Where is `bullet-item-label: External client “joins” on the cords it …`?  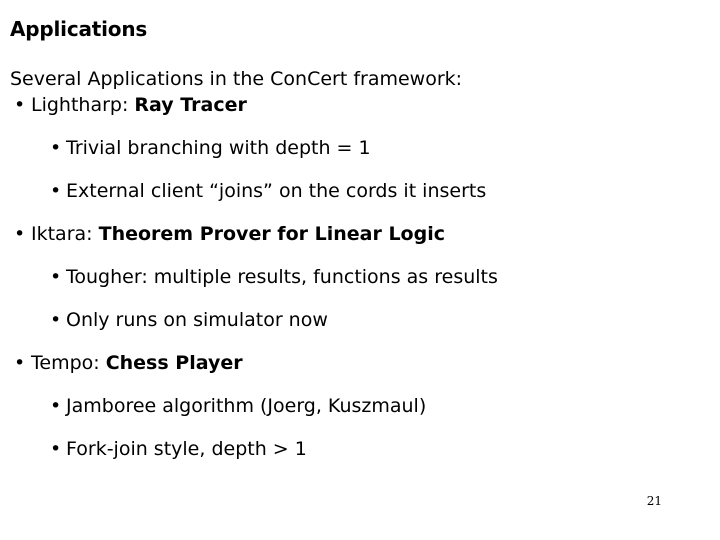
bullet-item-label: External client “joins” on the cords it … is located at coordinates (276, 191).